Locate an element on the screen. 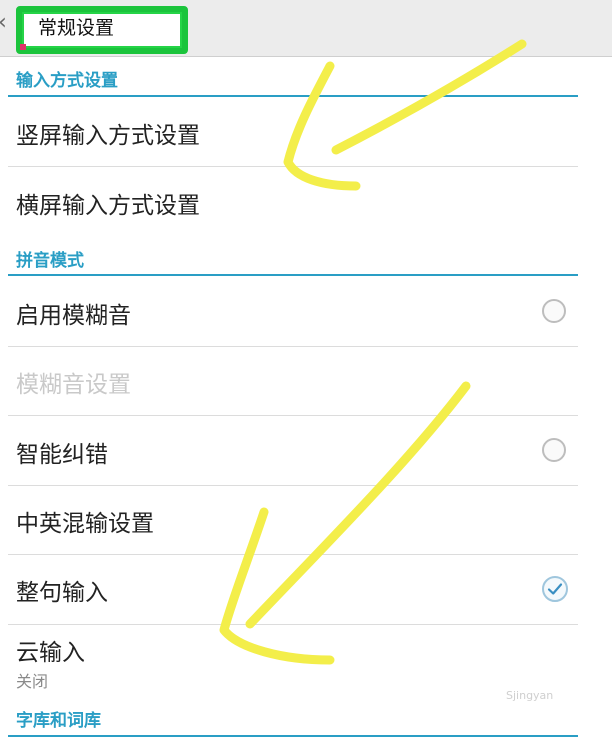 Image resolution: width=612 pixels, height=744 pixels. watermark-logo: Sjingyan is located at coordinates (530, 695).